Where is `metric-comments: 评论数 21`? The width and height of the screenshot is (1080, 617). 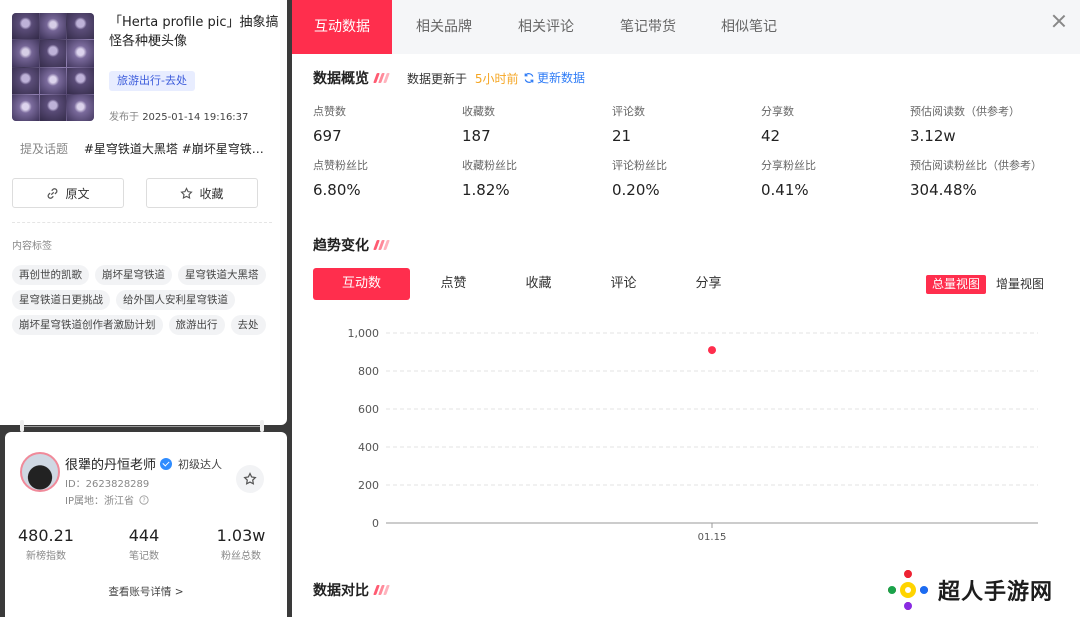
metric-comments: 评论数 21 is located at coordinates (628, 124).